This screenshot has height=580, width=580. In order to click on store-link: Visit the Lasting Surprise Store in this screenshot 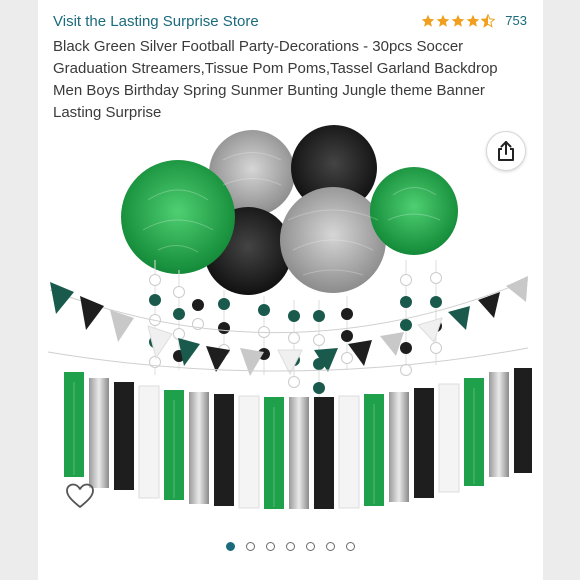, I will do `click(156, 21)`.